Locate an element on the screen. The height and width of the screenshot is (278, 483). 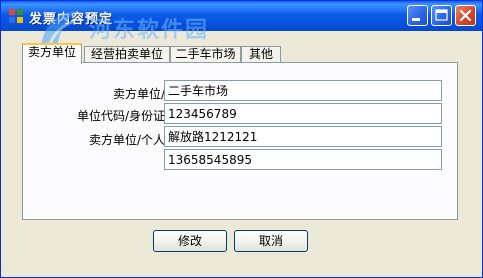
cancel-button: 取消 is located at coordinates (271, 241).